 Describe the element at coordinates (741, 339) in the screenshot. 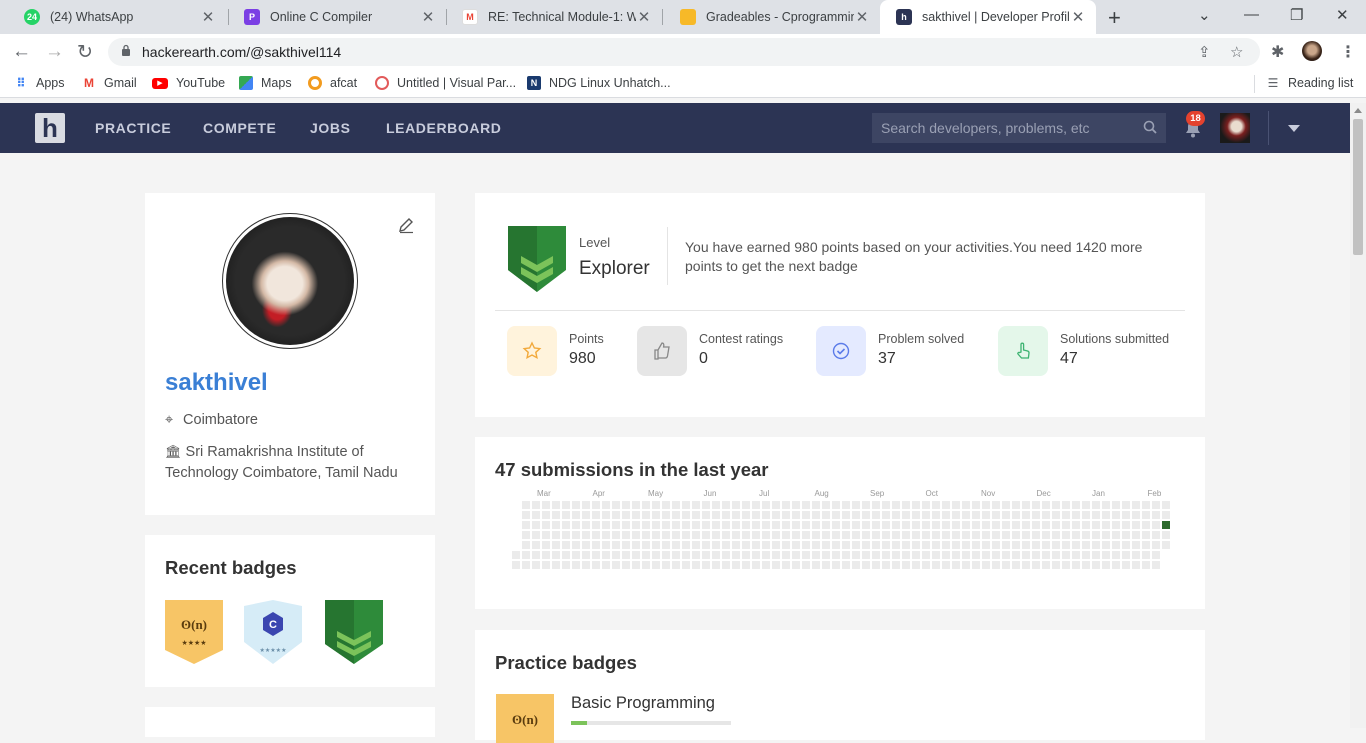

I see `stat-label: Contest ratings` at that location.